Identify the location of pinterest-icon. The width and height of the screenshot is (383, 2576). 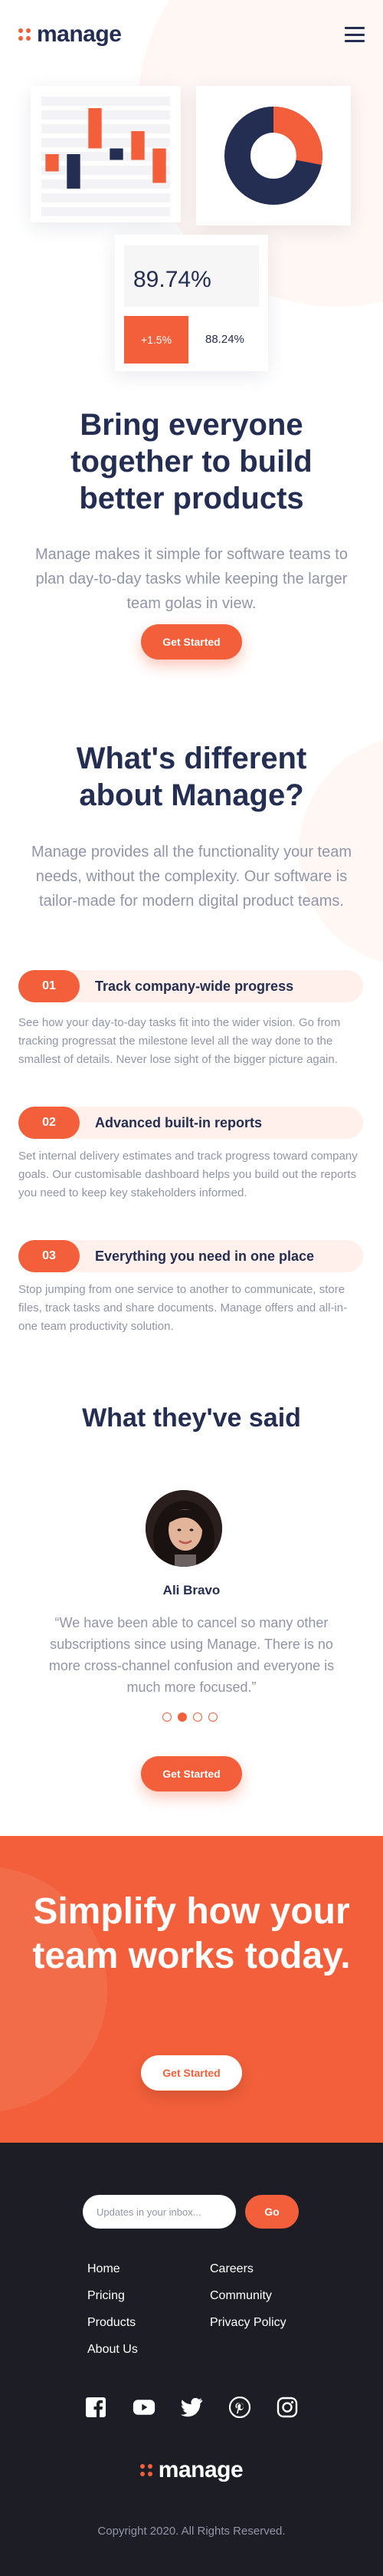
(239, 2407).